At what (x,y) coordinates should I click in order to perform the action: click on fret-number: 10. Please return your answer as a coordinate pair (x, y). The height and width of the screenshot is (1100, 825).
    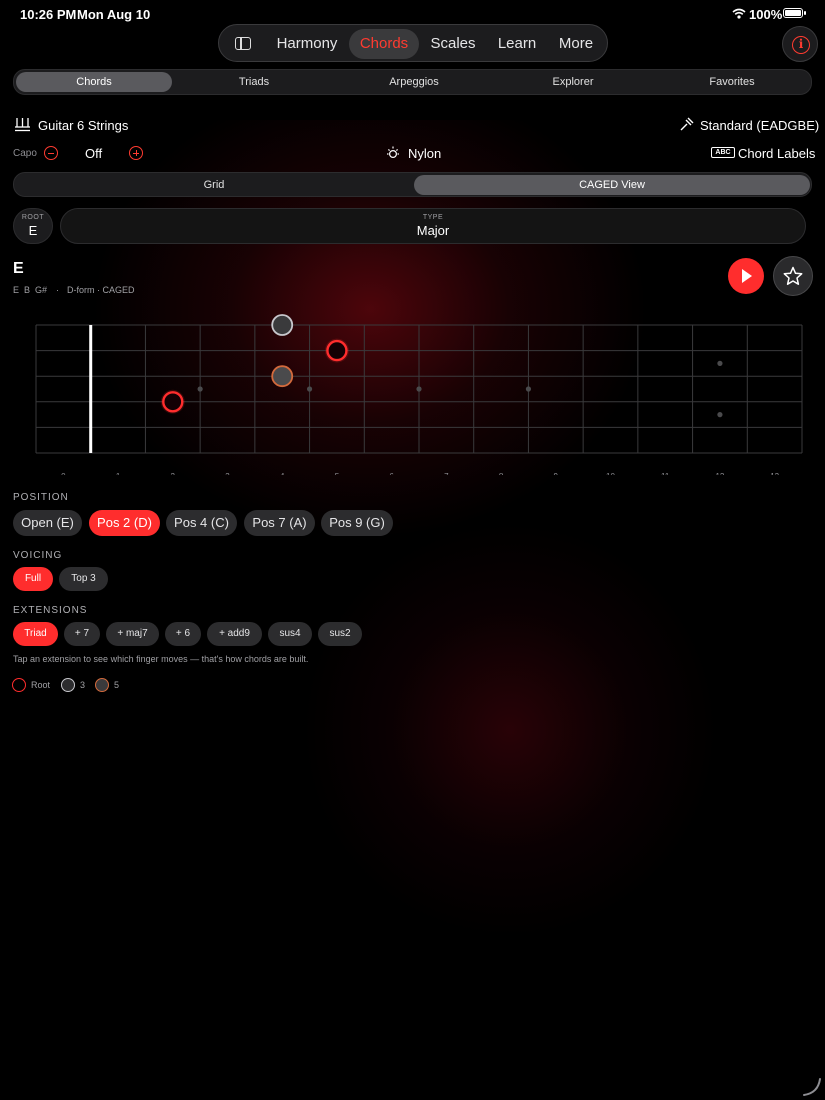
    Looking at the image, I should click on (610, 473).